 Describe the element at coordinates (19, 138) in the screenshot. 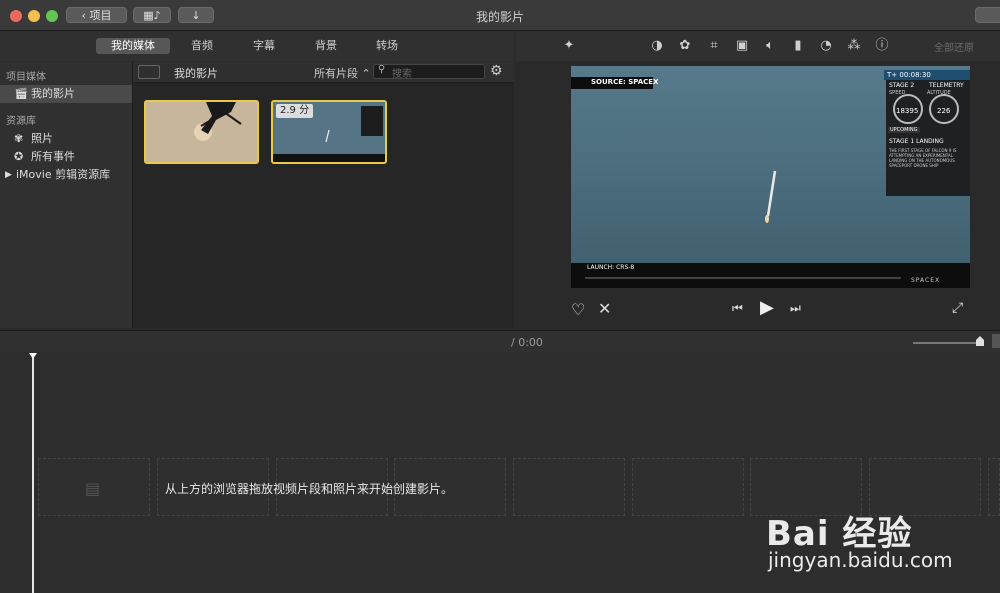

I see `photos-icon: ✾` at that location.